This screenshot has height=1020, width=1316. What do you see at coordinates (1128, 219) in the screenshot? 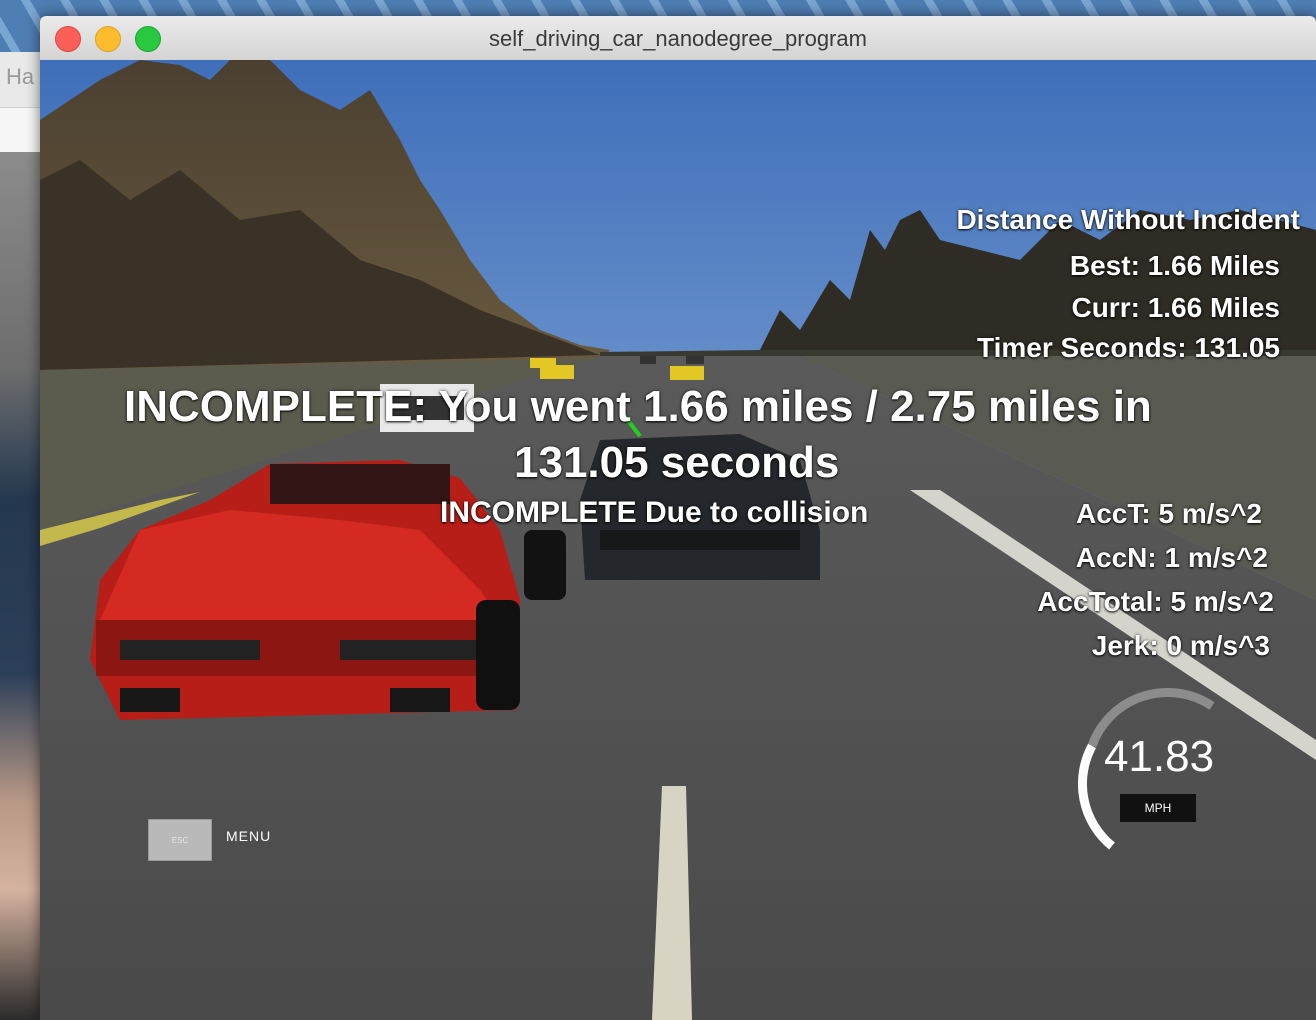
I see `distance-header: Distance Without Incident` at bounding box center [1128, 219].